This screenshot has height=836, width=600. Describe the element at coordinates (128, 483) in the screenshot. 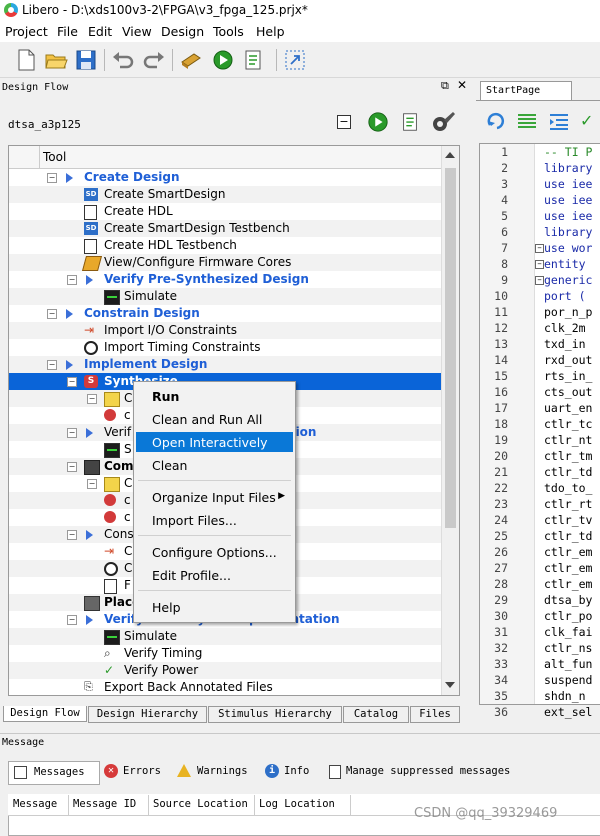

I see `tree-row-label: C` at that location.